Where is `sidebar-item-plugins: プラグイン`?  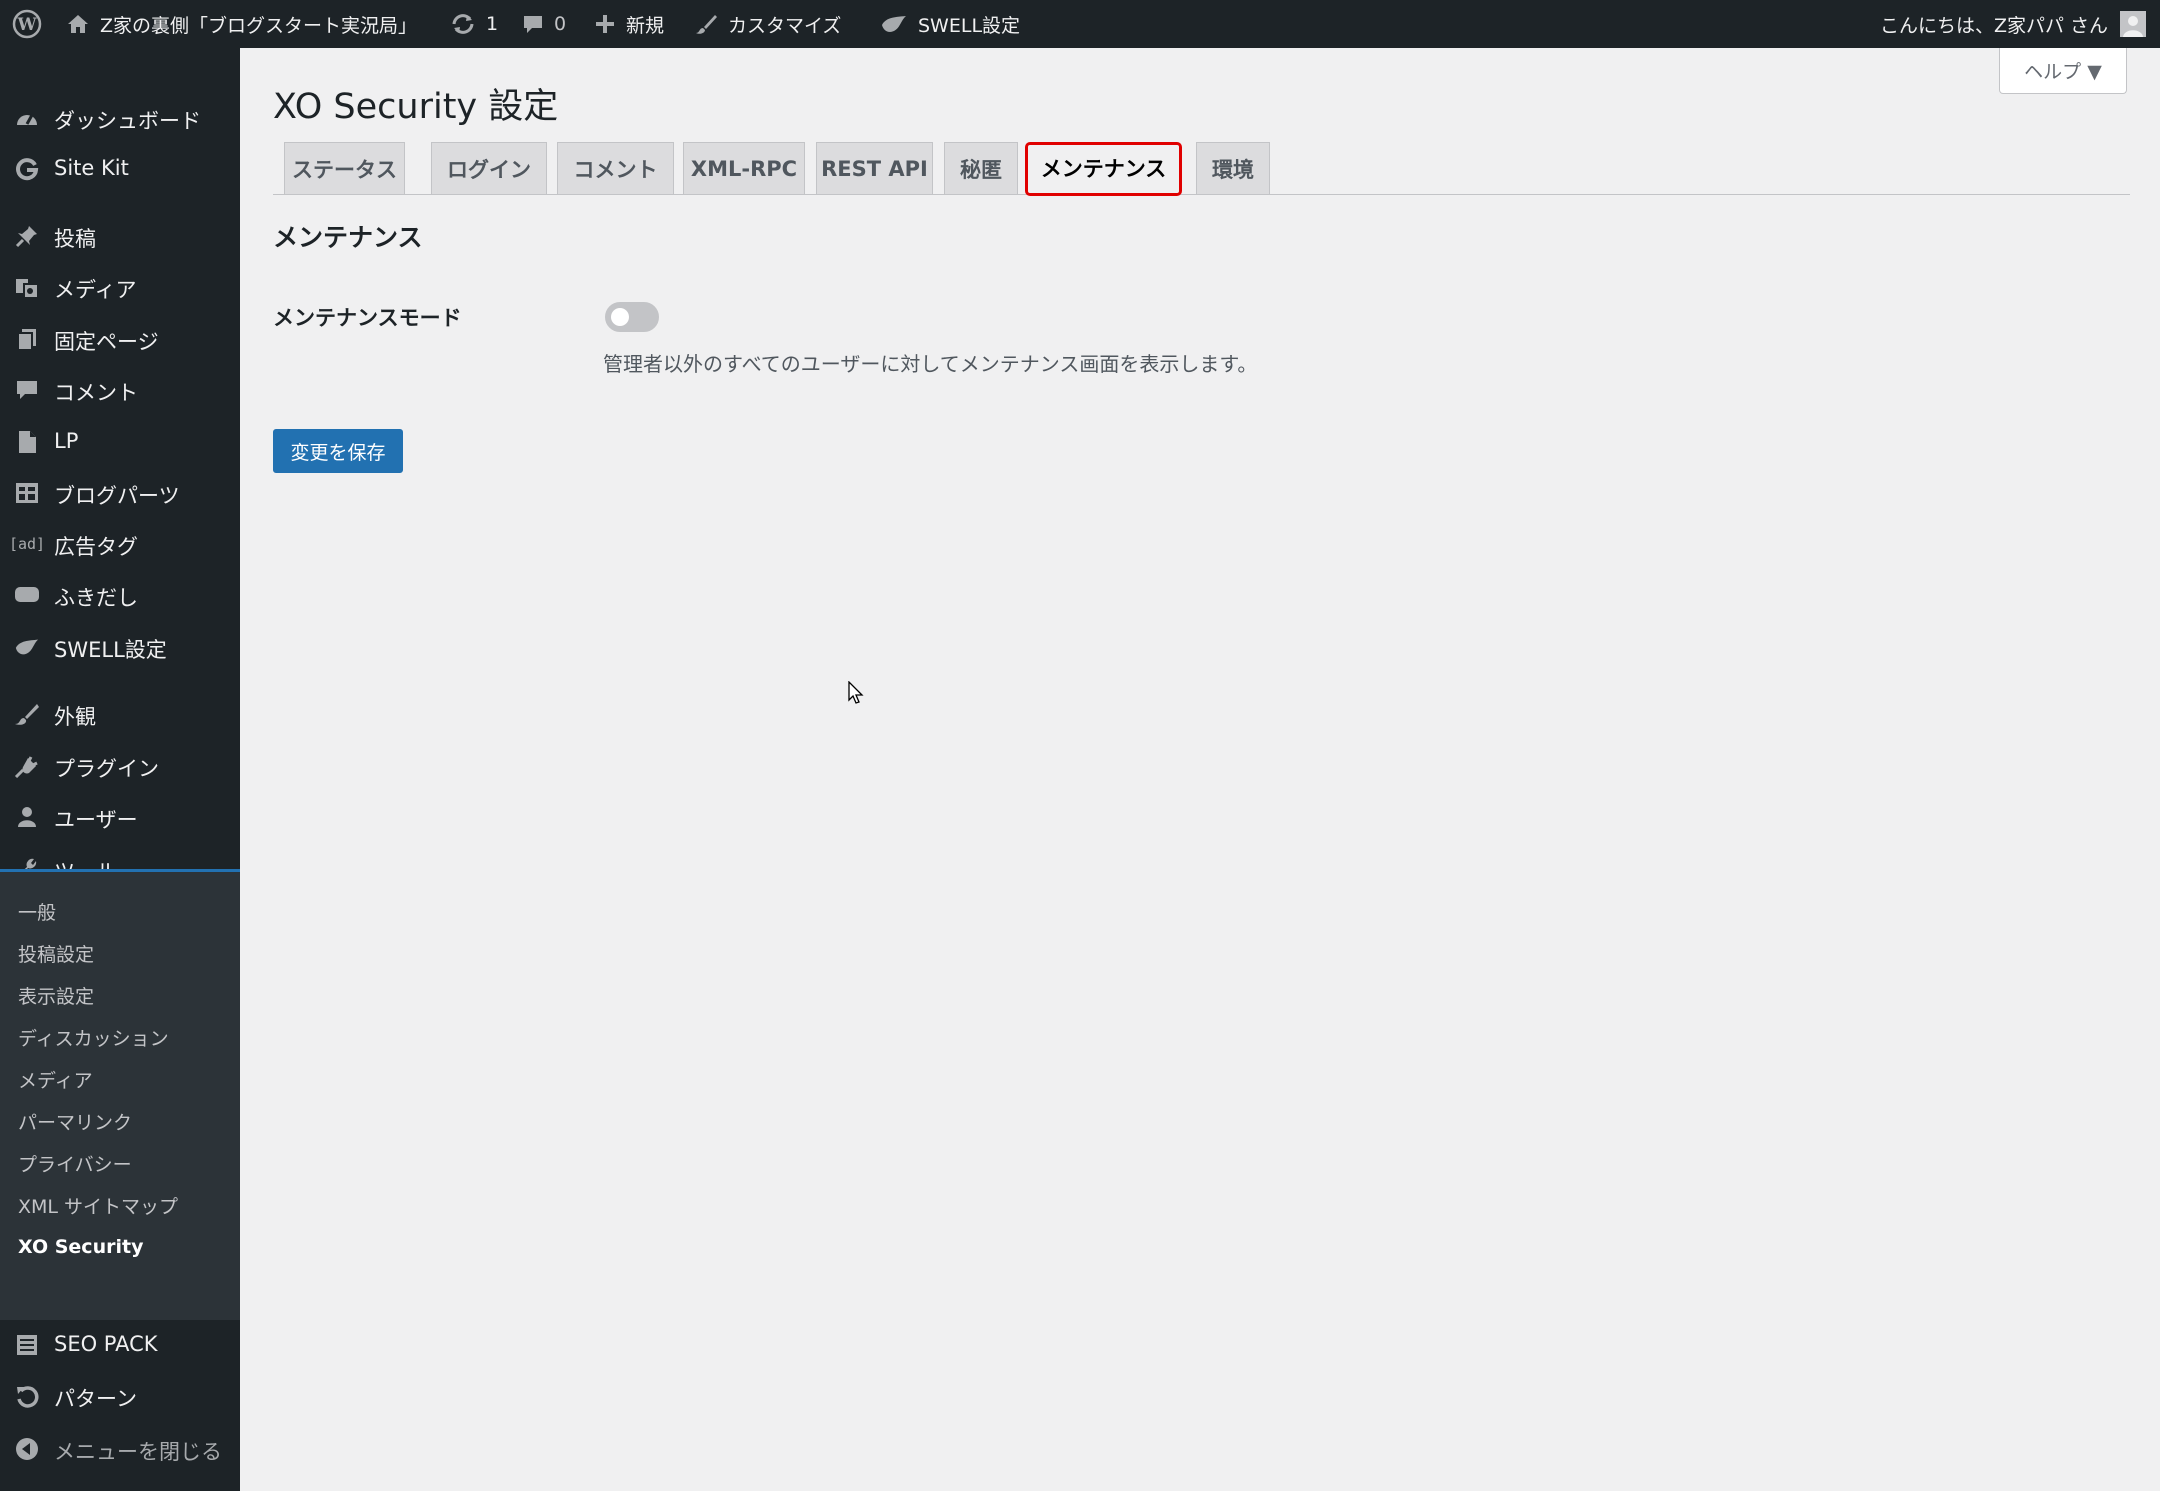 sidebar-item-plugins: プラグイン is located at coordinates (120, 766).